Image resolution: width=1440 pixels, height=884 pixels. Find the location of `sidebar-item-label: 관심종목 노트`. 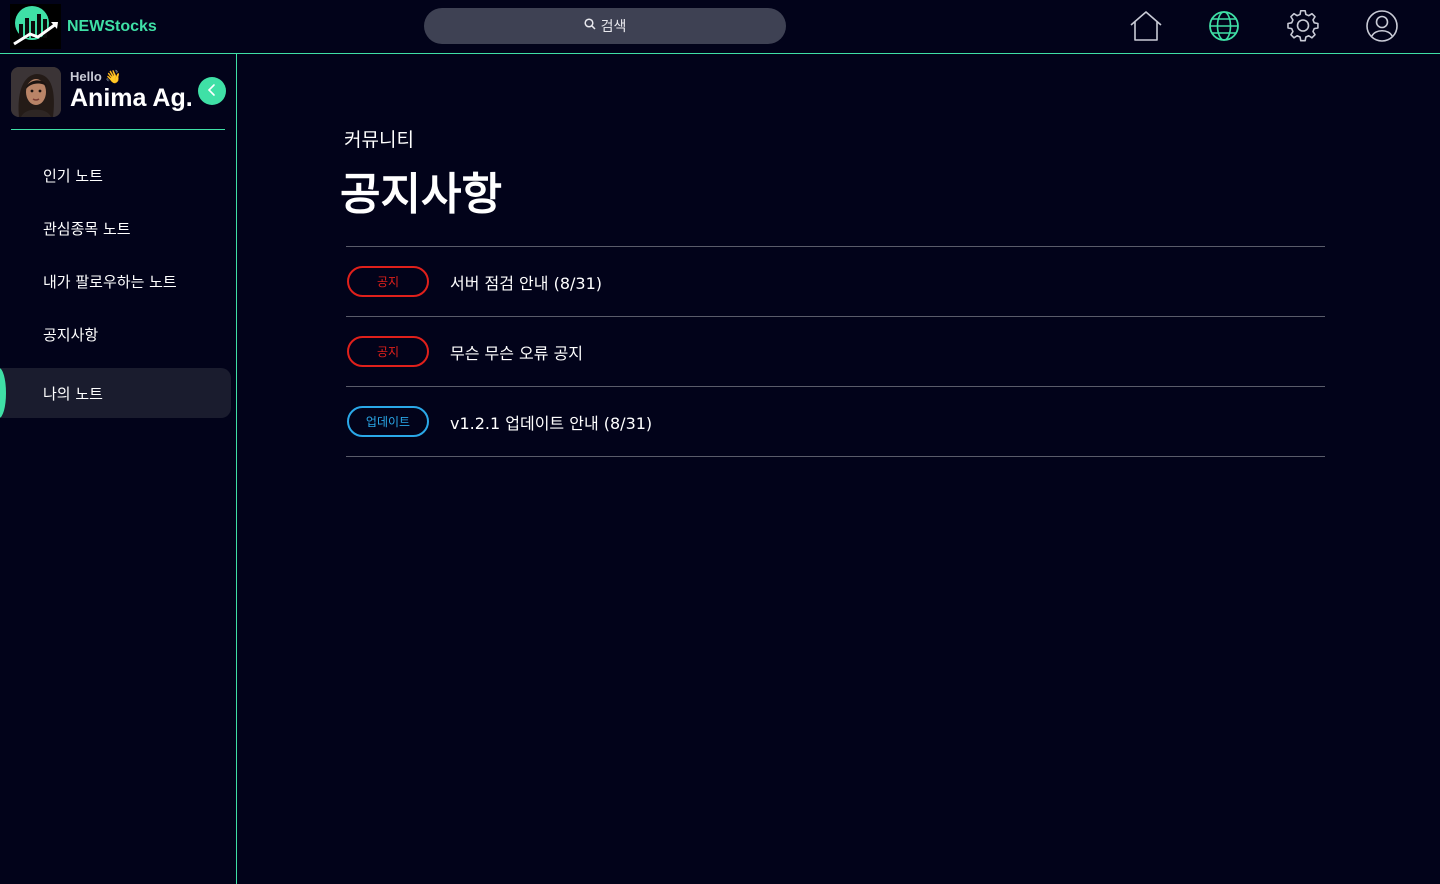

sidebar-item-label: 관심종목 노트 is located at coordinates (87, 228).